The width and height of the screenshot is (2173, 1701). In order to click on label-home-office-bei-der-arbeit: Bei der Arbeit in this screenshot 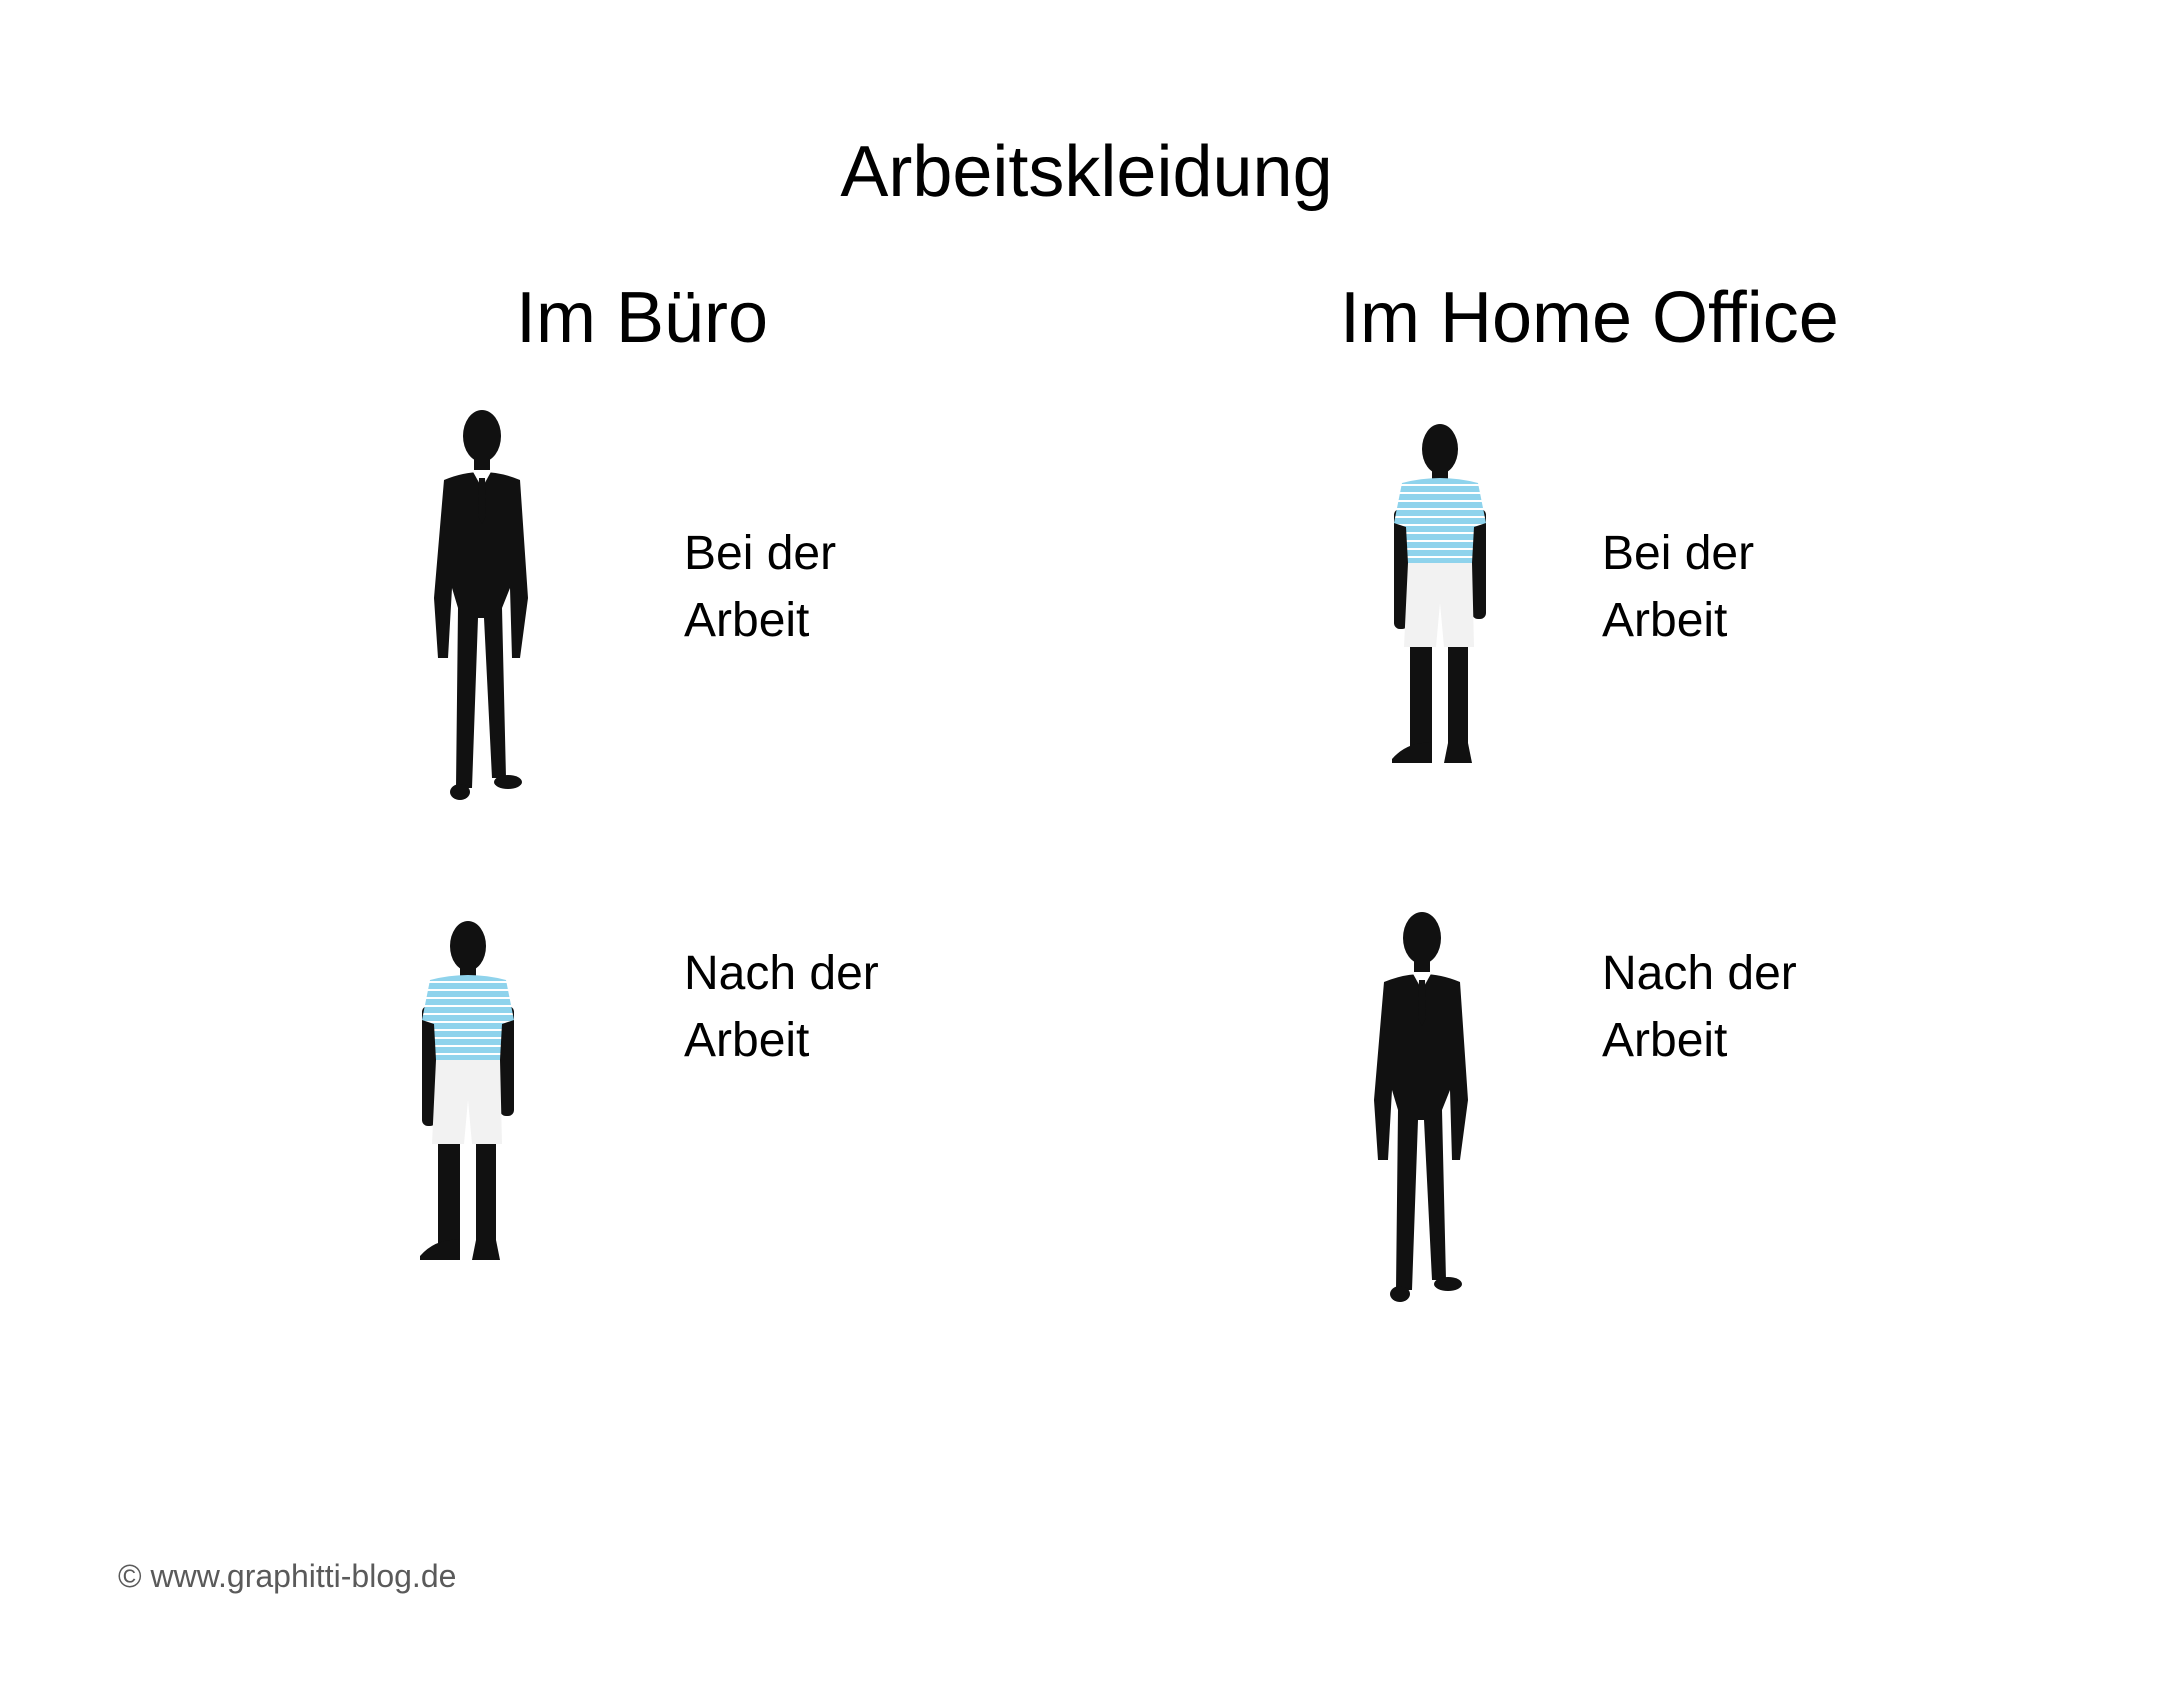, I will do `click(1732, 587)`.